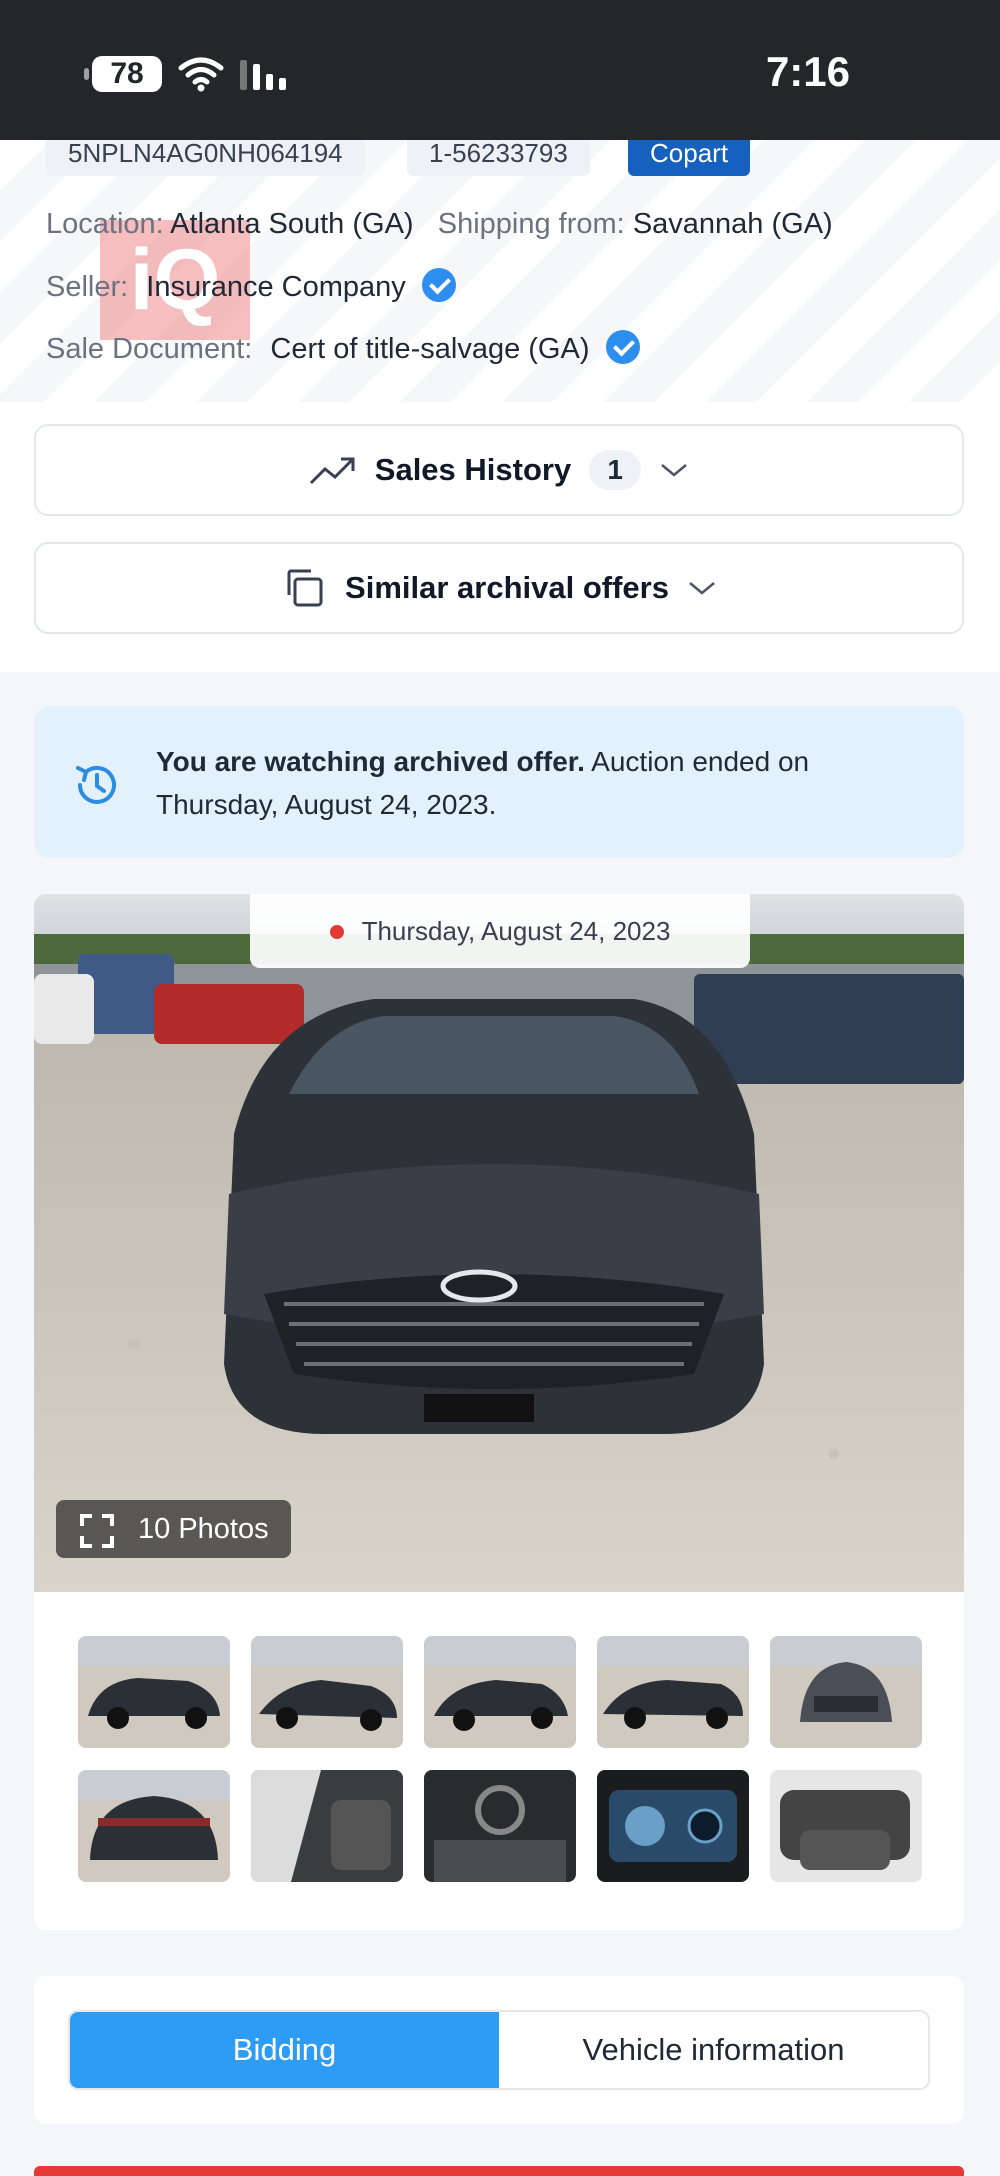 This screenshot has height=2176, width=1000. I want to click on trending-up-icon, so click(332, 471).